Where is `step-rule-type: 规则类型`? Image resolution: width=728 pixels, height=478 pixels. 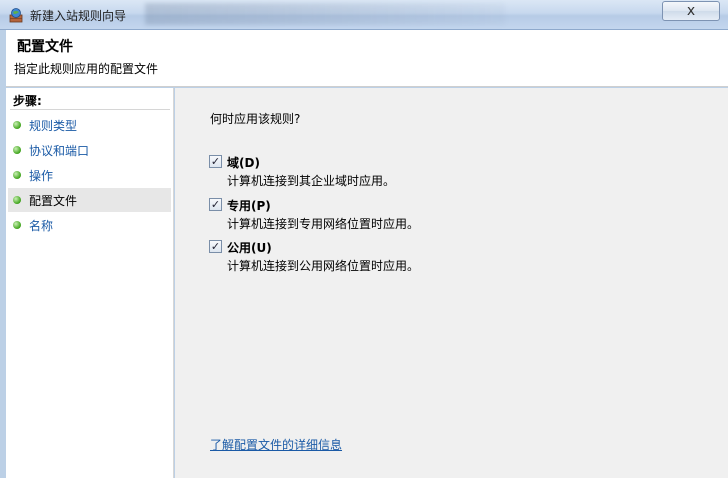
step-rule-type: 规则类型 is located at coordinates (89, 125).